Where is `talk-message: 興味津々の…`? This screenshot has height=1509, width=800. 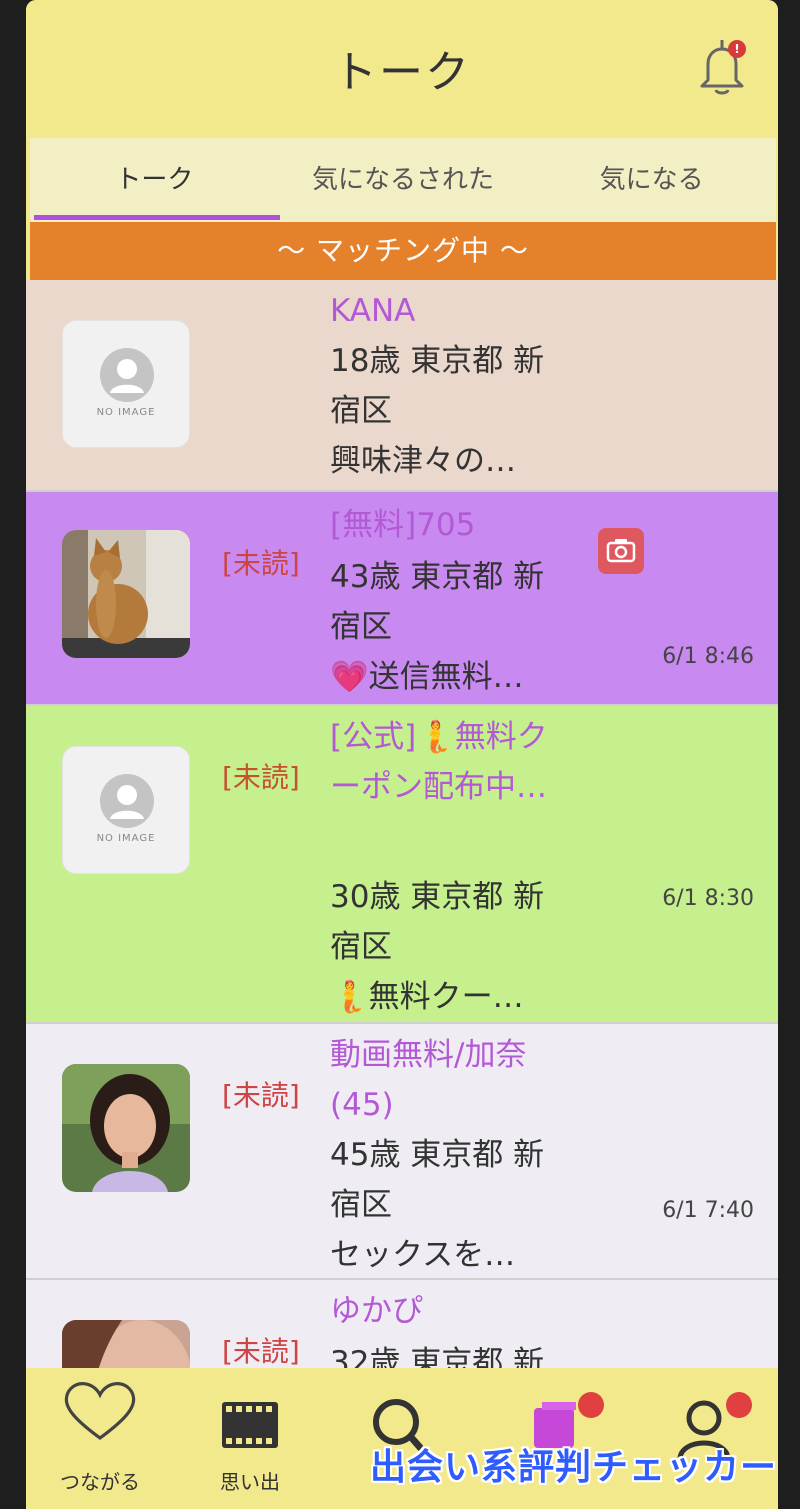
talk-message: 興味津々の… is located at coordinates (423, 461).